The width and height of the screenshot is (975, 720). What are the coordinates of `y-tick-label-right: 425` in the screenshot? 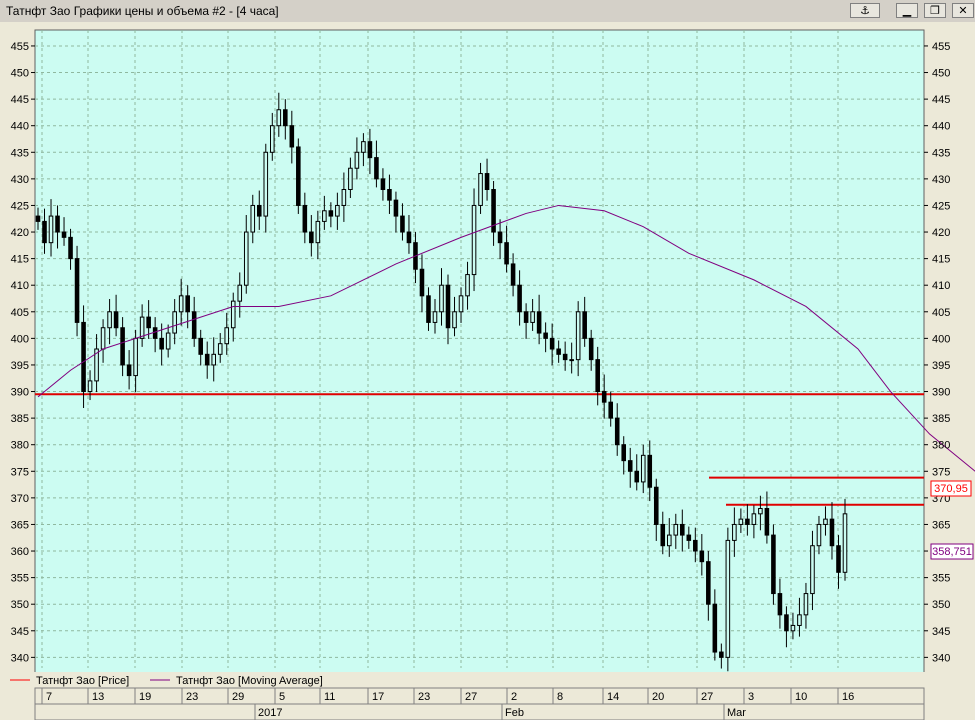 It's located at (941, 206).